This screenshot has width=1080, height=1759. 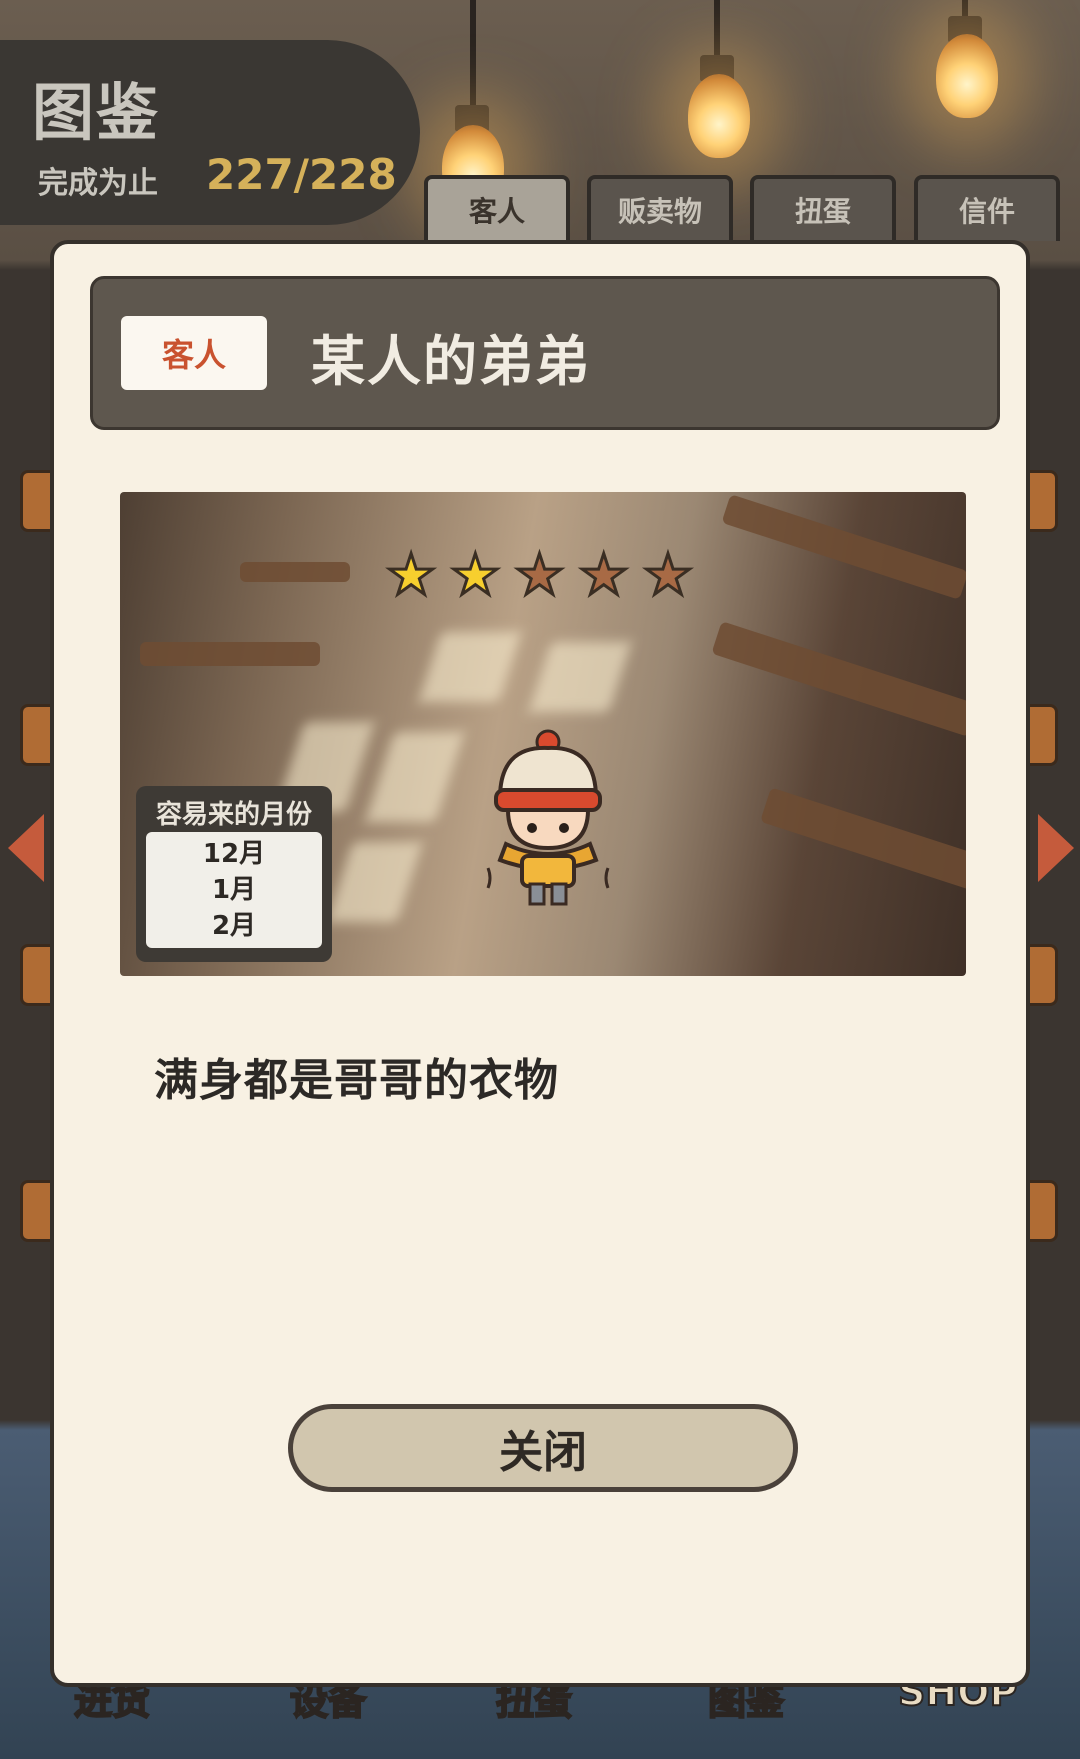 I want to click on season-box: 容易来的月份 12月 1月 2月, so click(x=234, y=874).